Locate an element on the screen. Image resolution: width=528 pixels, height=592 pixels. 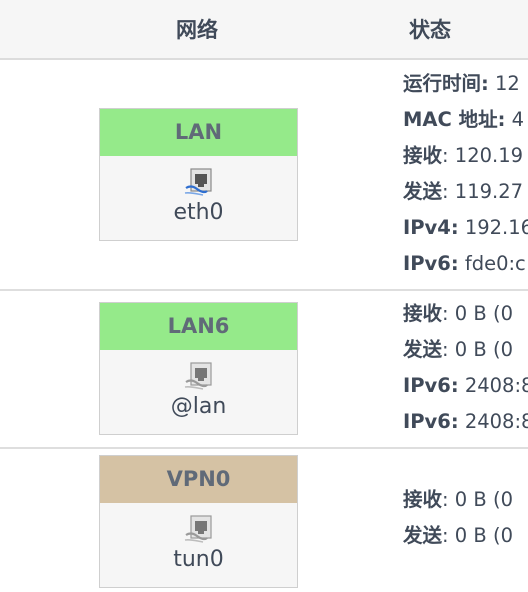
interface-status-vpn0: 接收: 0 B (0 发送: 0 B (0 is located at coordinates (465, 518).